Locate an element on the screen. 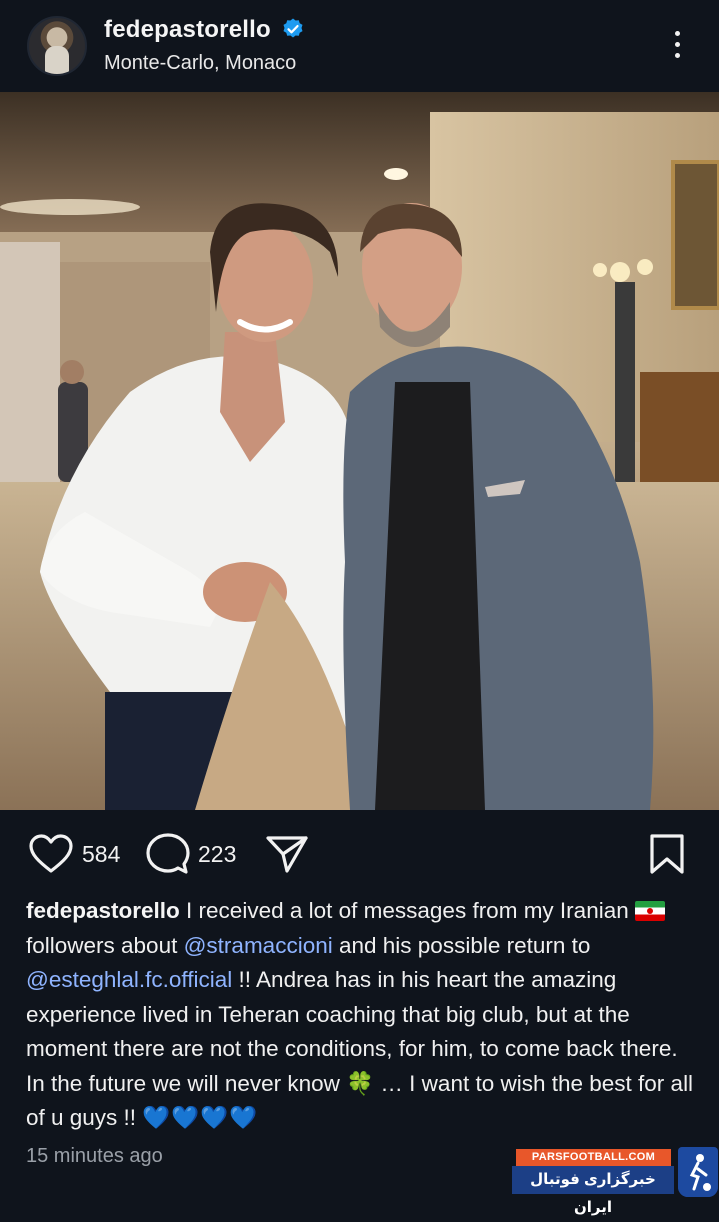 The width and height of the screenshot is (719, 1222). iran-flag-icon is located at coordinates (649, 911).